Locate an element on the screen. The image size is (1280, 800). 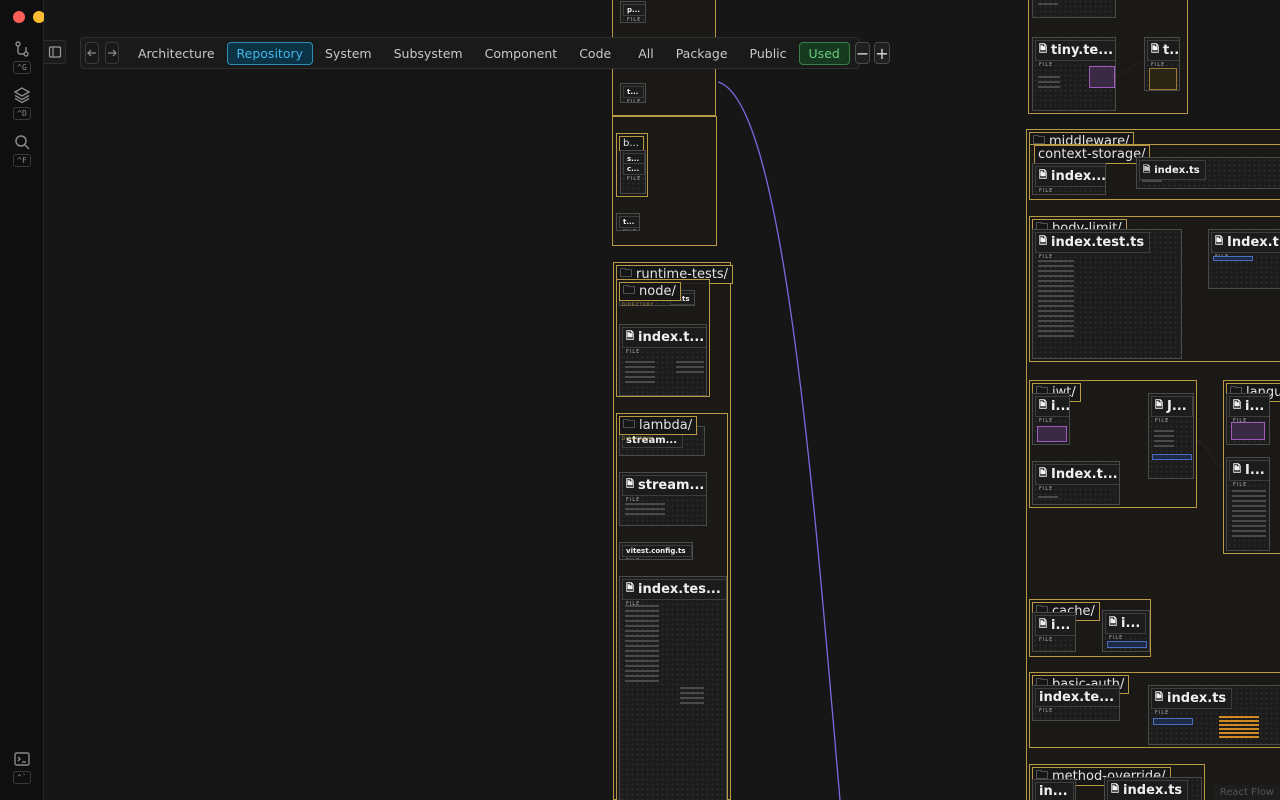
file-node-title: 🗎 index... FILE is located at coordinates (1070, 180).